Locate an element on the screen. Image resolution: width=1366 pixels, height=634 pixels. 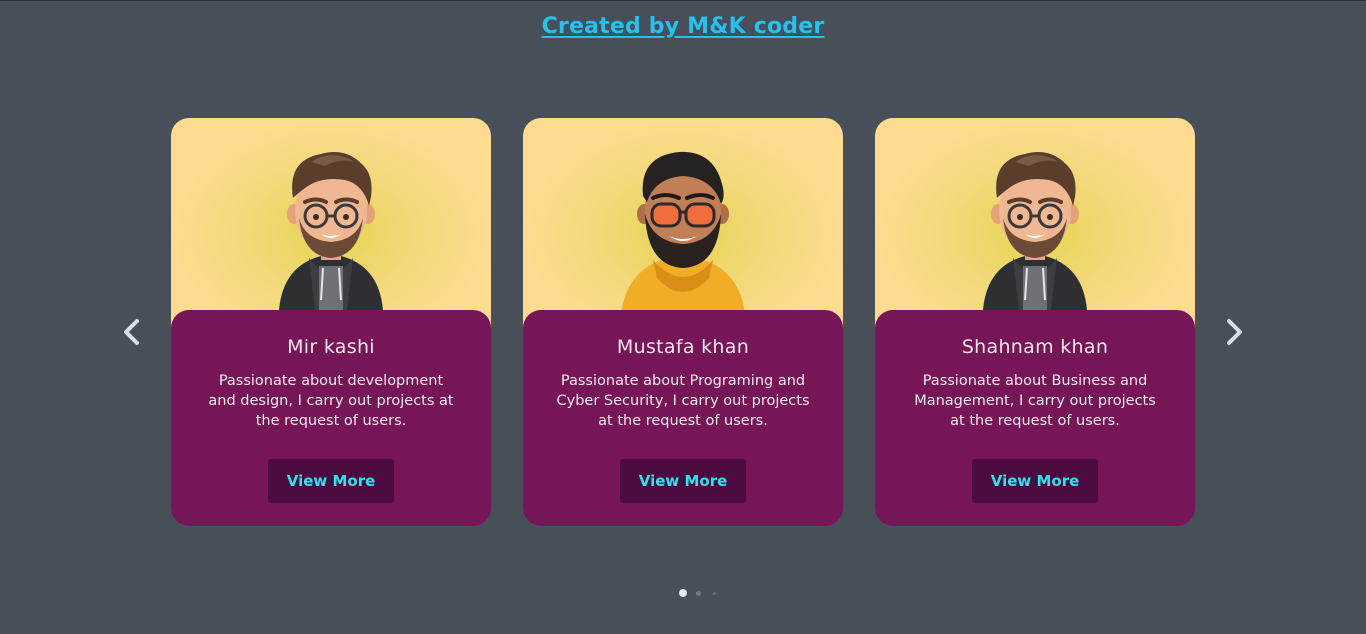
carousel-next-button is located at coordinates (1235, 332).